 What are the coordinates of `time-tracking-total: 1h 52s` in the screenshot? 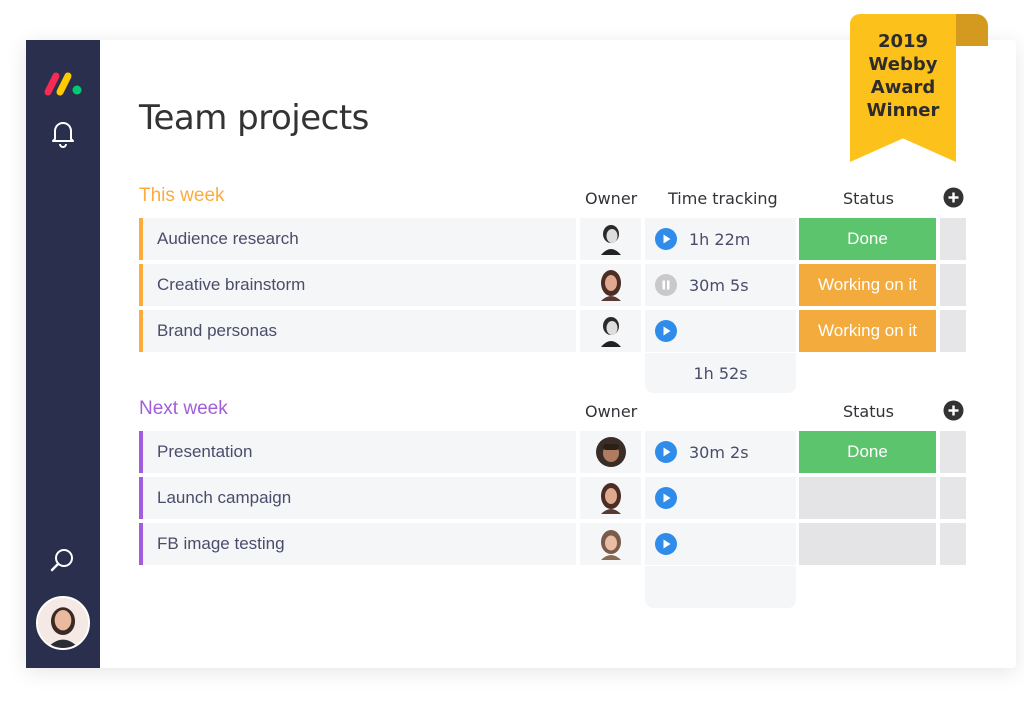 It's located at (720, 373).